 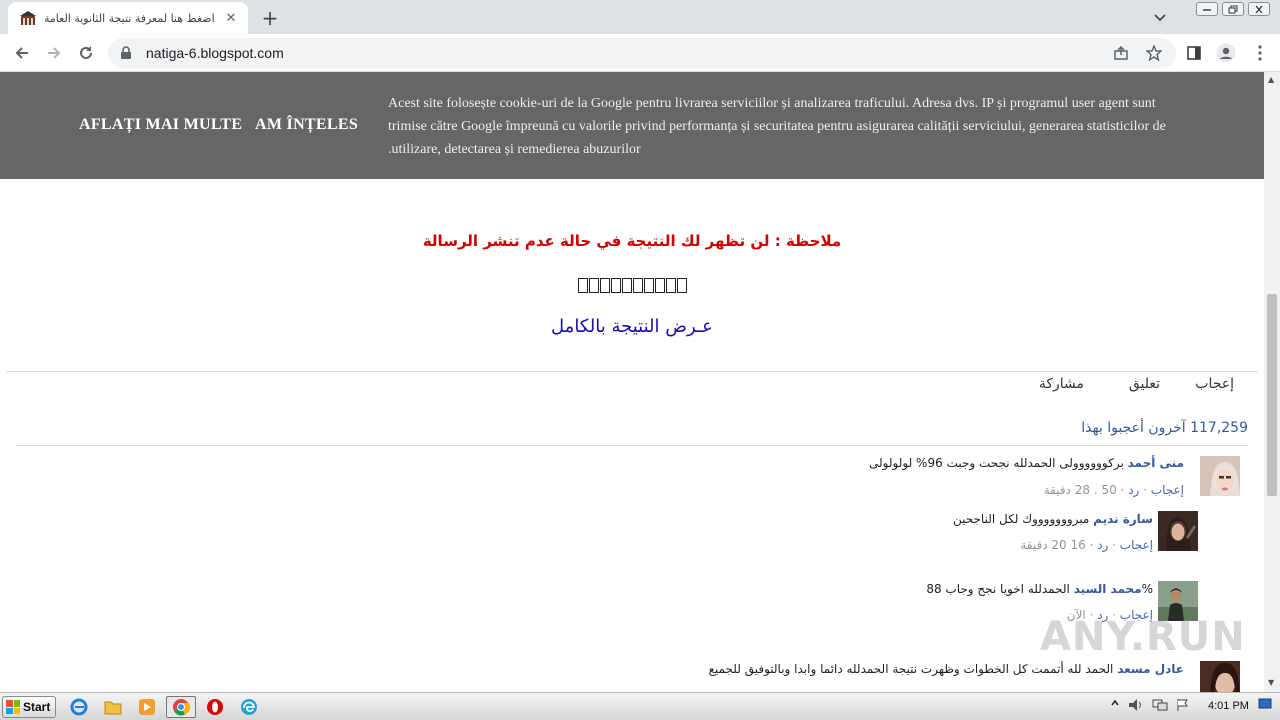 What do you see at coordinates (1214, 384) in the screenshot?
I see `like-action-button: إعجاب` at bounding box center [1214, 384].